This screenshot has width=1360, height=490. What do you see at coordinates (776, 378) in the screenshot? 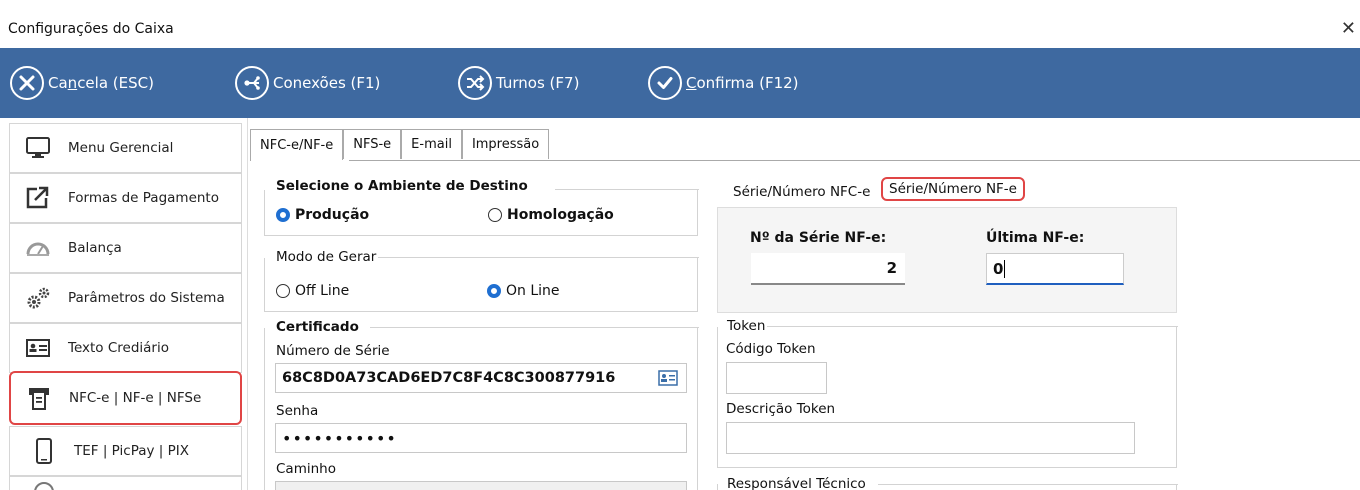
I see `token-code-input` at bounding box center [776, 378].